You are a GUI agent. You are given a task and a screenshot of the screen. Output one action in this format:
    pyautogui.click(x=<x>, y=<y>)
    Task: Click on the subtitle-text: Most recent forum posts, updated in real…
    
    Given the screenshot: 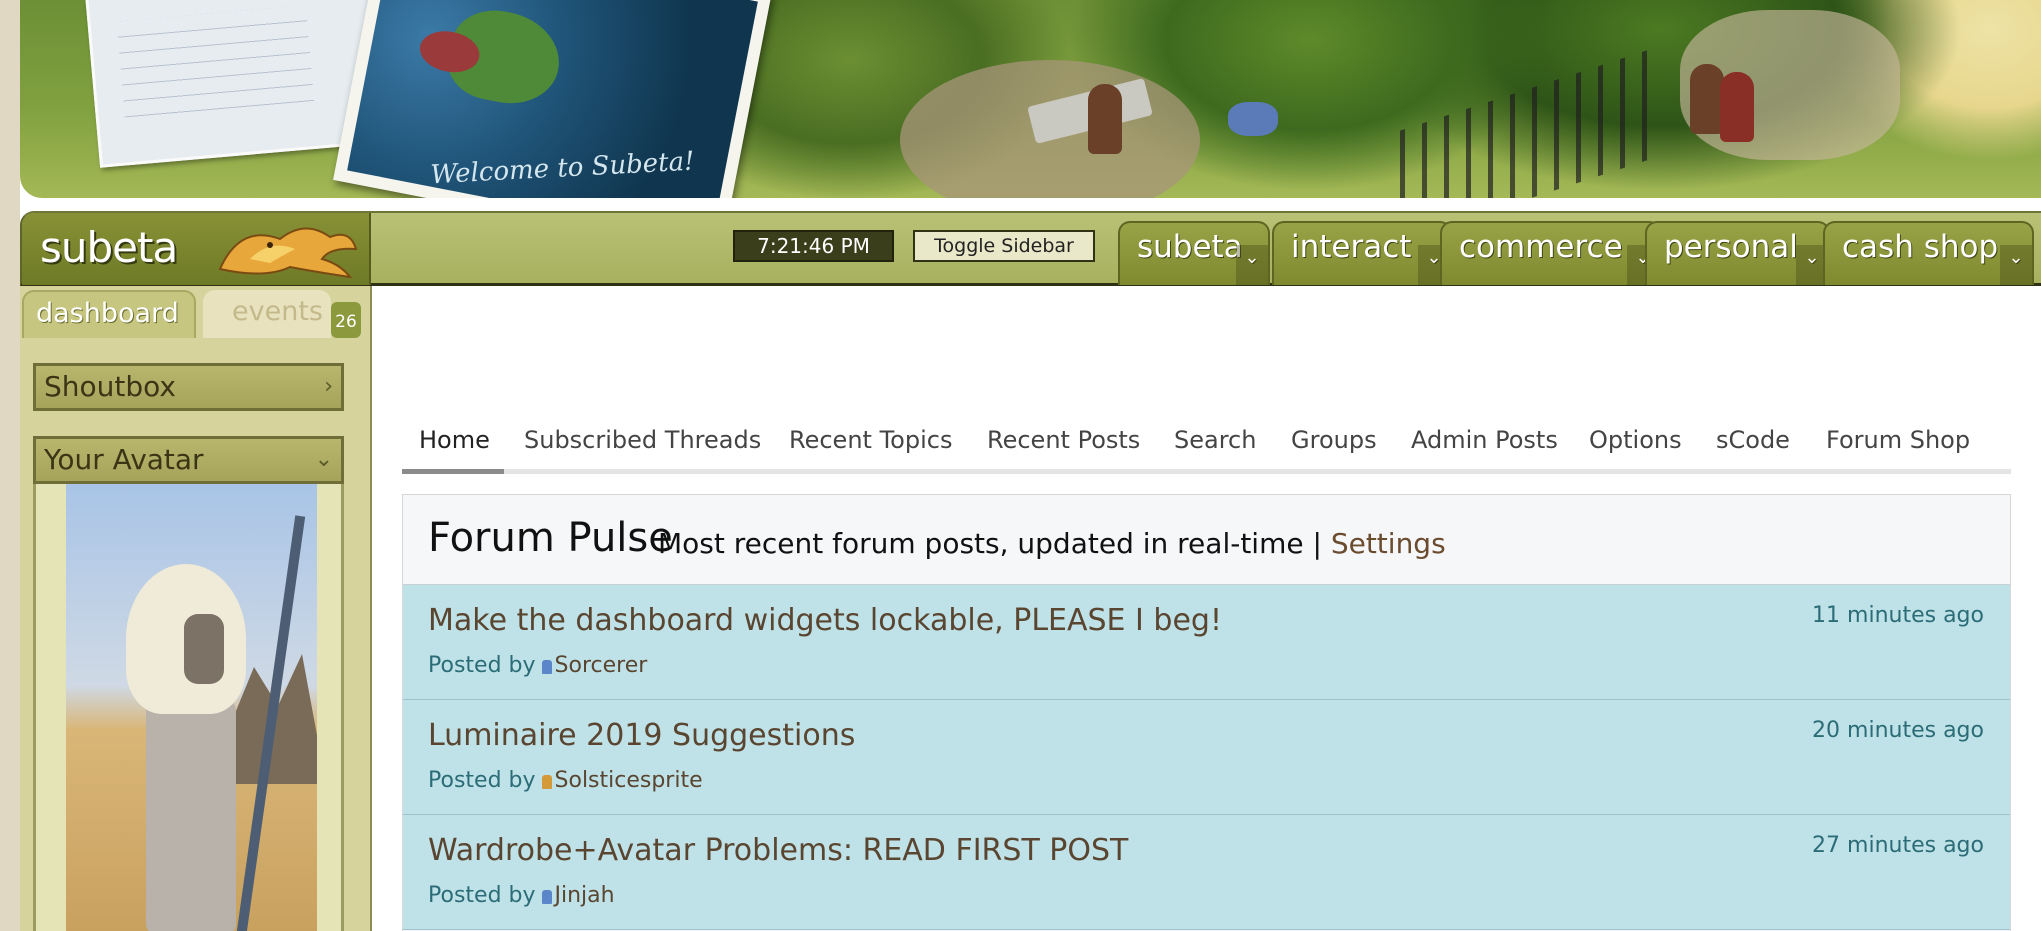 What is the action you would take?
    pyautogui.click(x=994, y=543)
    